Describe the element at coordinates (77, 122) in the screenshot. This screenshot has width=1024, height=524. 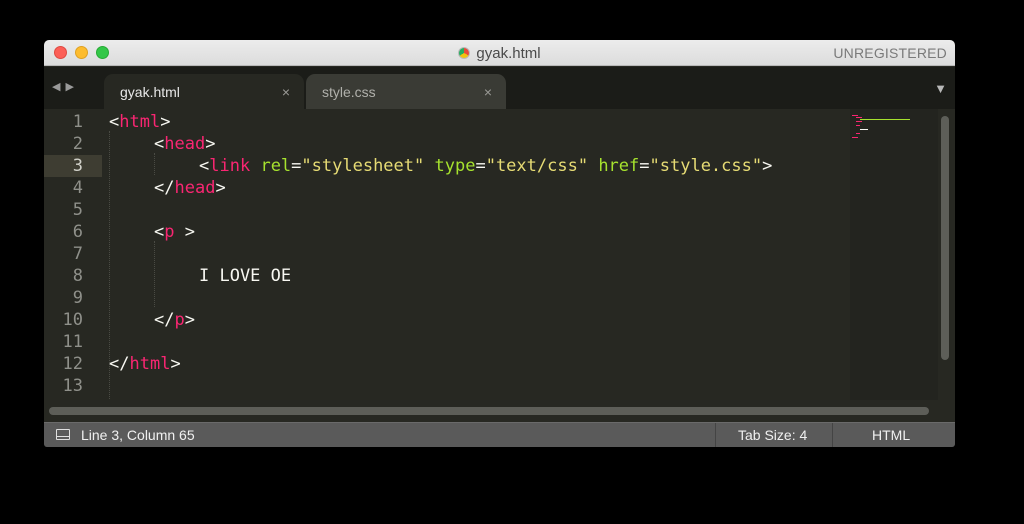
I see `line-number: 1` at that location.